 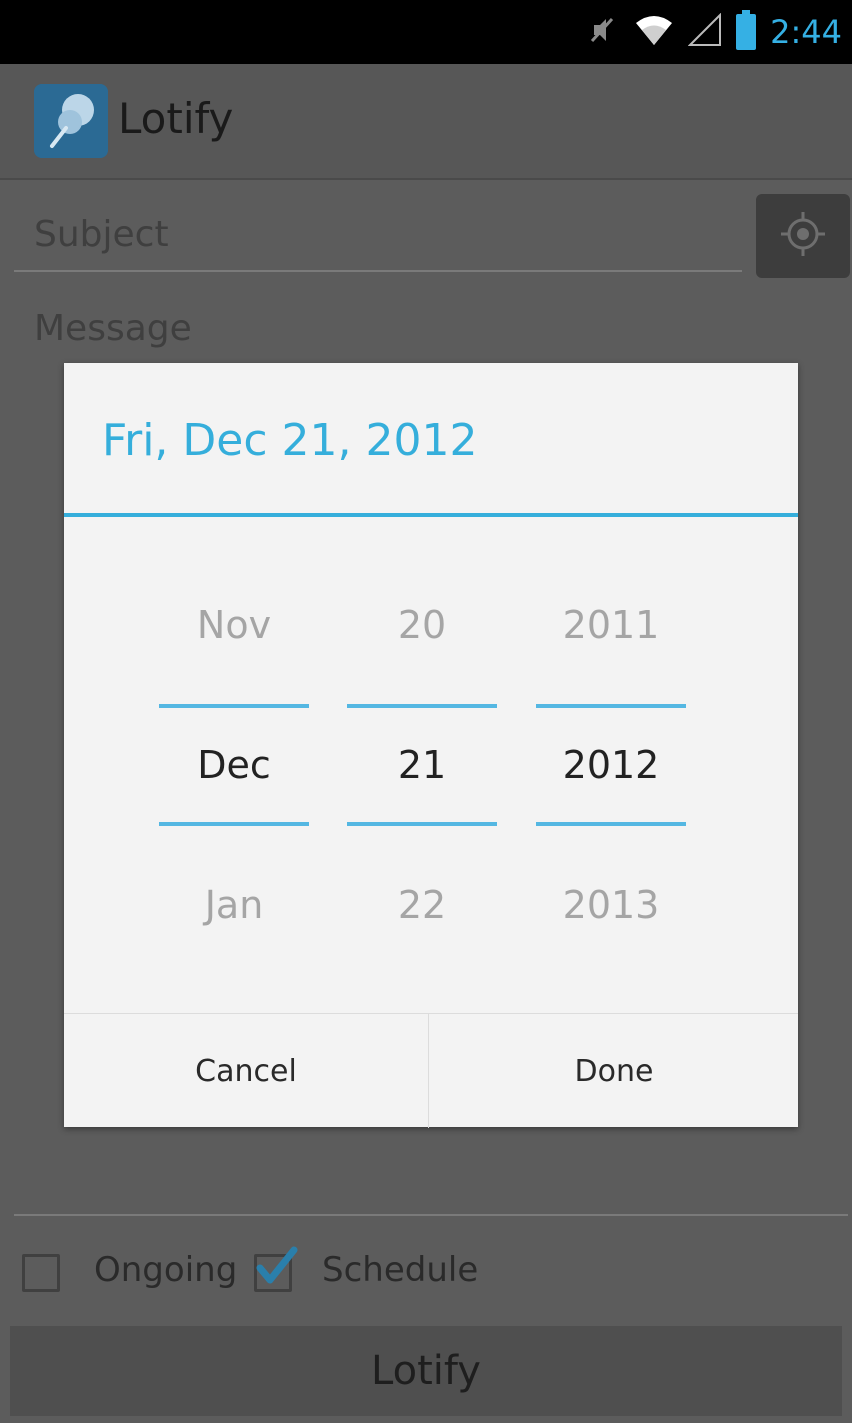 What do you see at coordinates (166, 1270) in the screenshot?
I see `ongoing-label: Ongoing` at bounding box center [166, 1270].